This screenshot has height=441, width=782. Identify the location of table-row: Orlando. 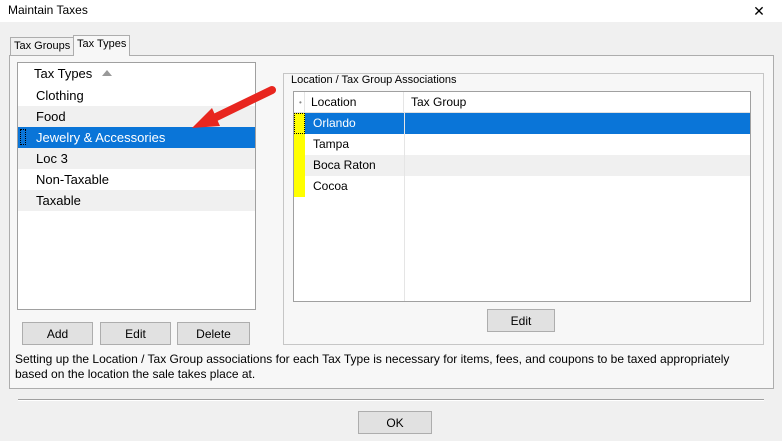
(522, 123).